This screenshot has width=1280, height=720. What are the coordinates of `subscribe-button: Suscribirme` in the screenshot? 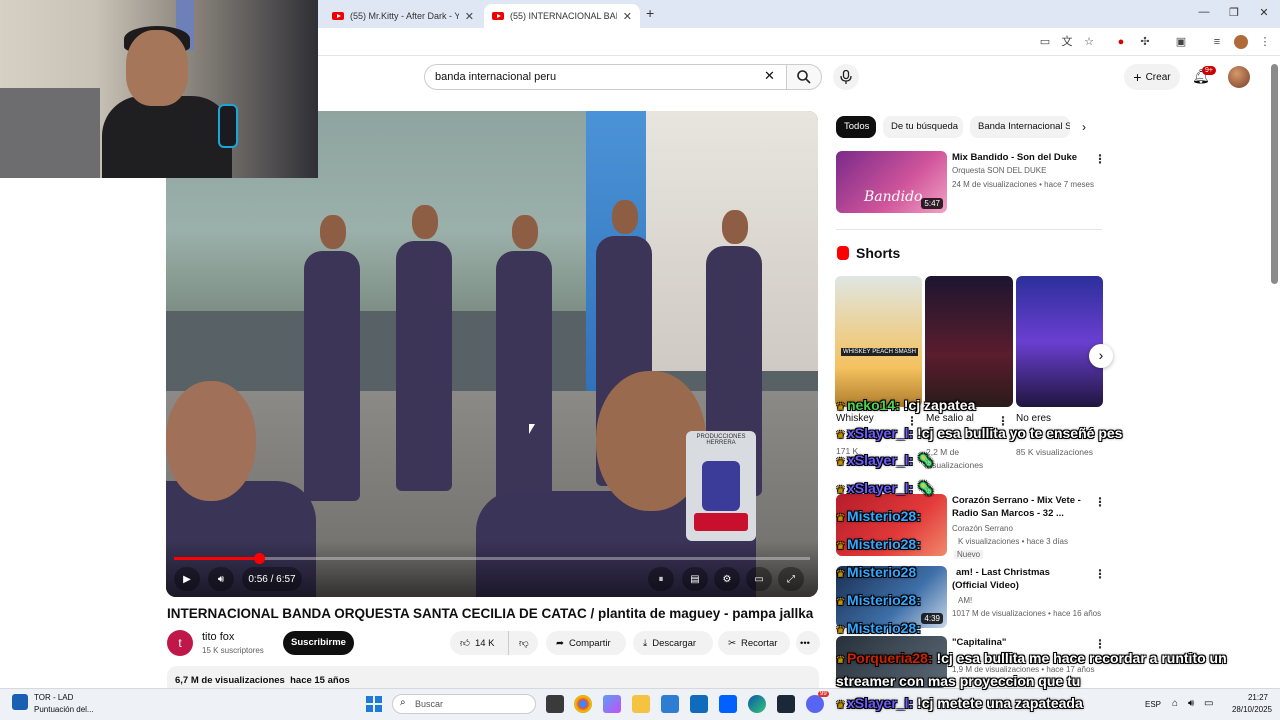 It's located at (318, 643).